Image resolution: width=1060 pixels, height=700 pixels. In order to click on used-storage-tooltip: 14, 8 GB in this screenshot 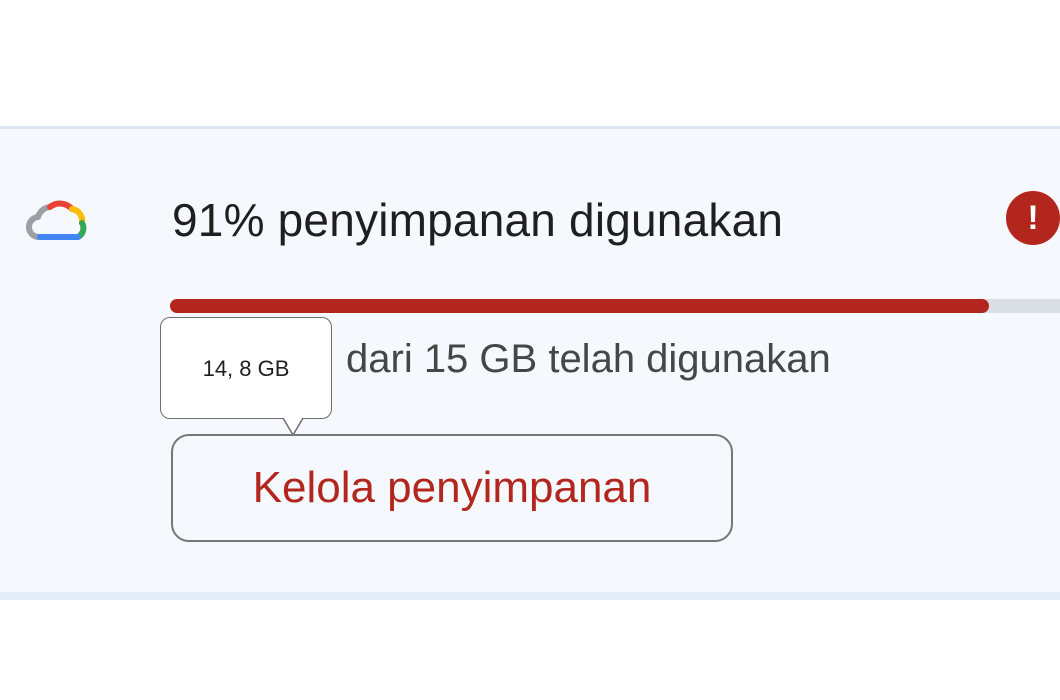, I will do `click(246, 368)`.